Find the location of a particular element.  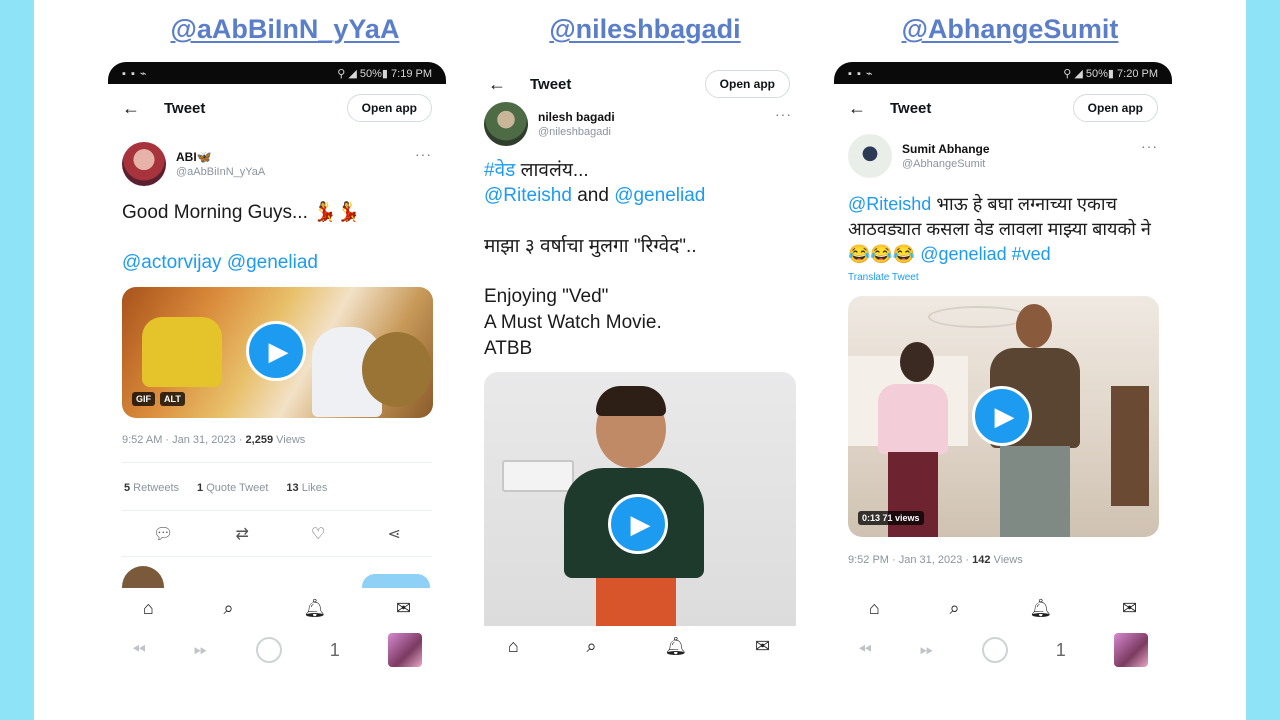

tweet-mentions: @actorvijay @geneliad is located at coordinates (277, 263).